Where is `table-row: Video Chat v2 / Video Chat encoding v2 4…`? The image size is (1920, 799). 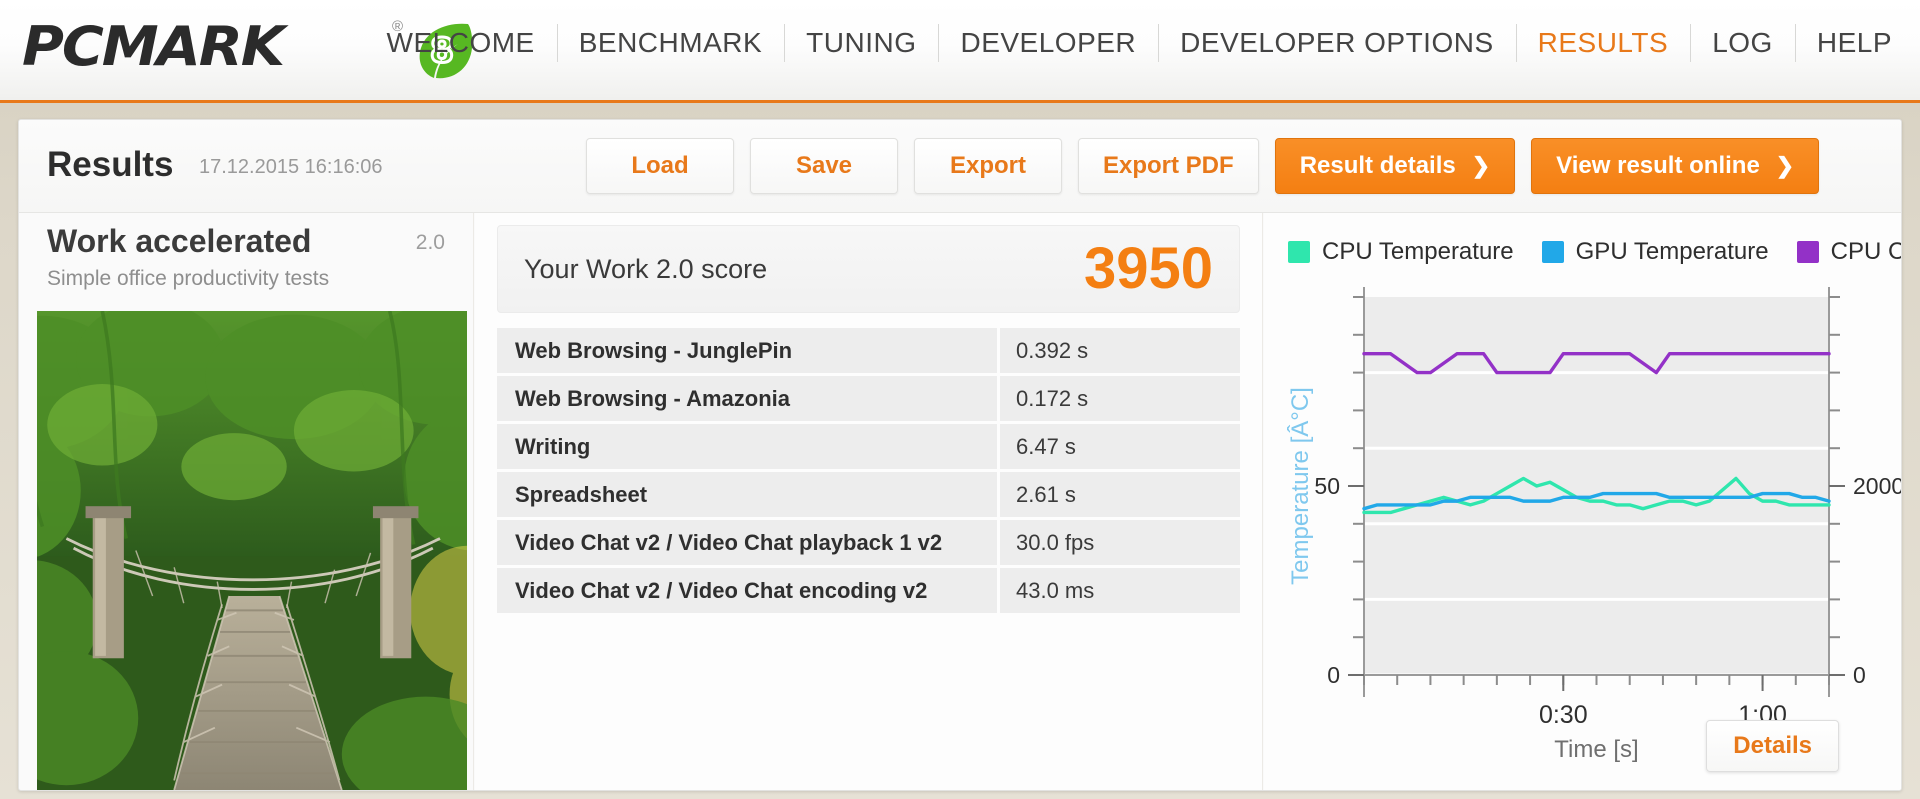
table-row: Video Chat v2 / Video Chat encoding v2 4… is located at coordinates (868, 590).